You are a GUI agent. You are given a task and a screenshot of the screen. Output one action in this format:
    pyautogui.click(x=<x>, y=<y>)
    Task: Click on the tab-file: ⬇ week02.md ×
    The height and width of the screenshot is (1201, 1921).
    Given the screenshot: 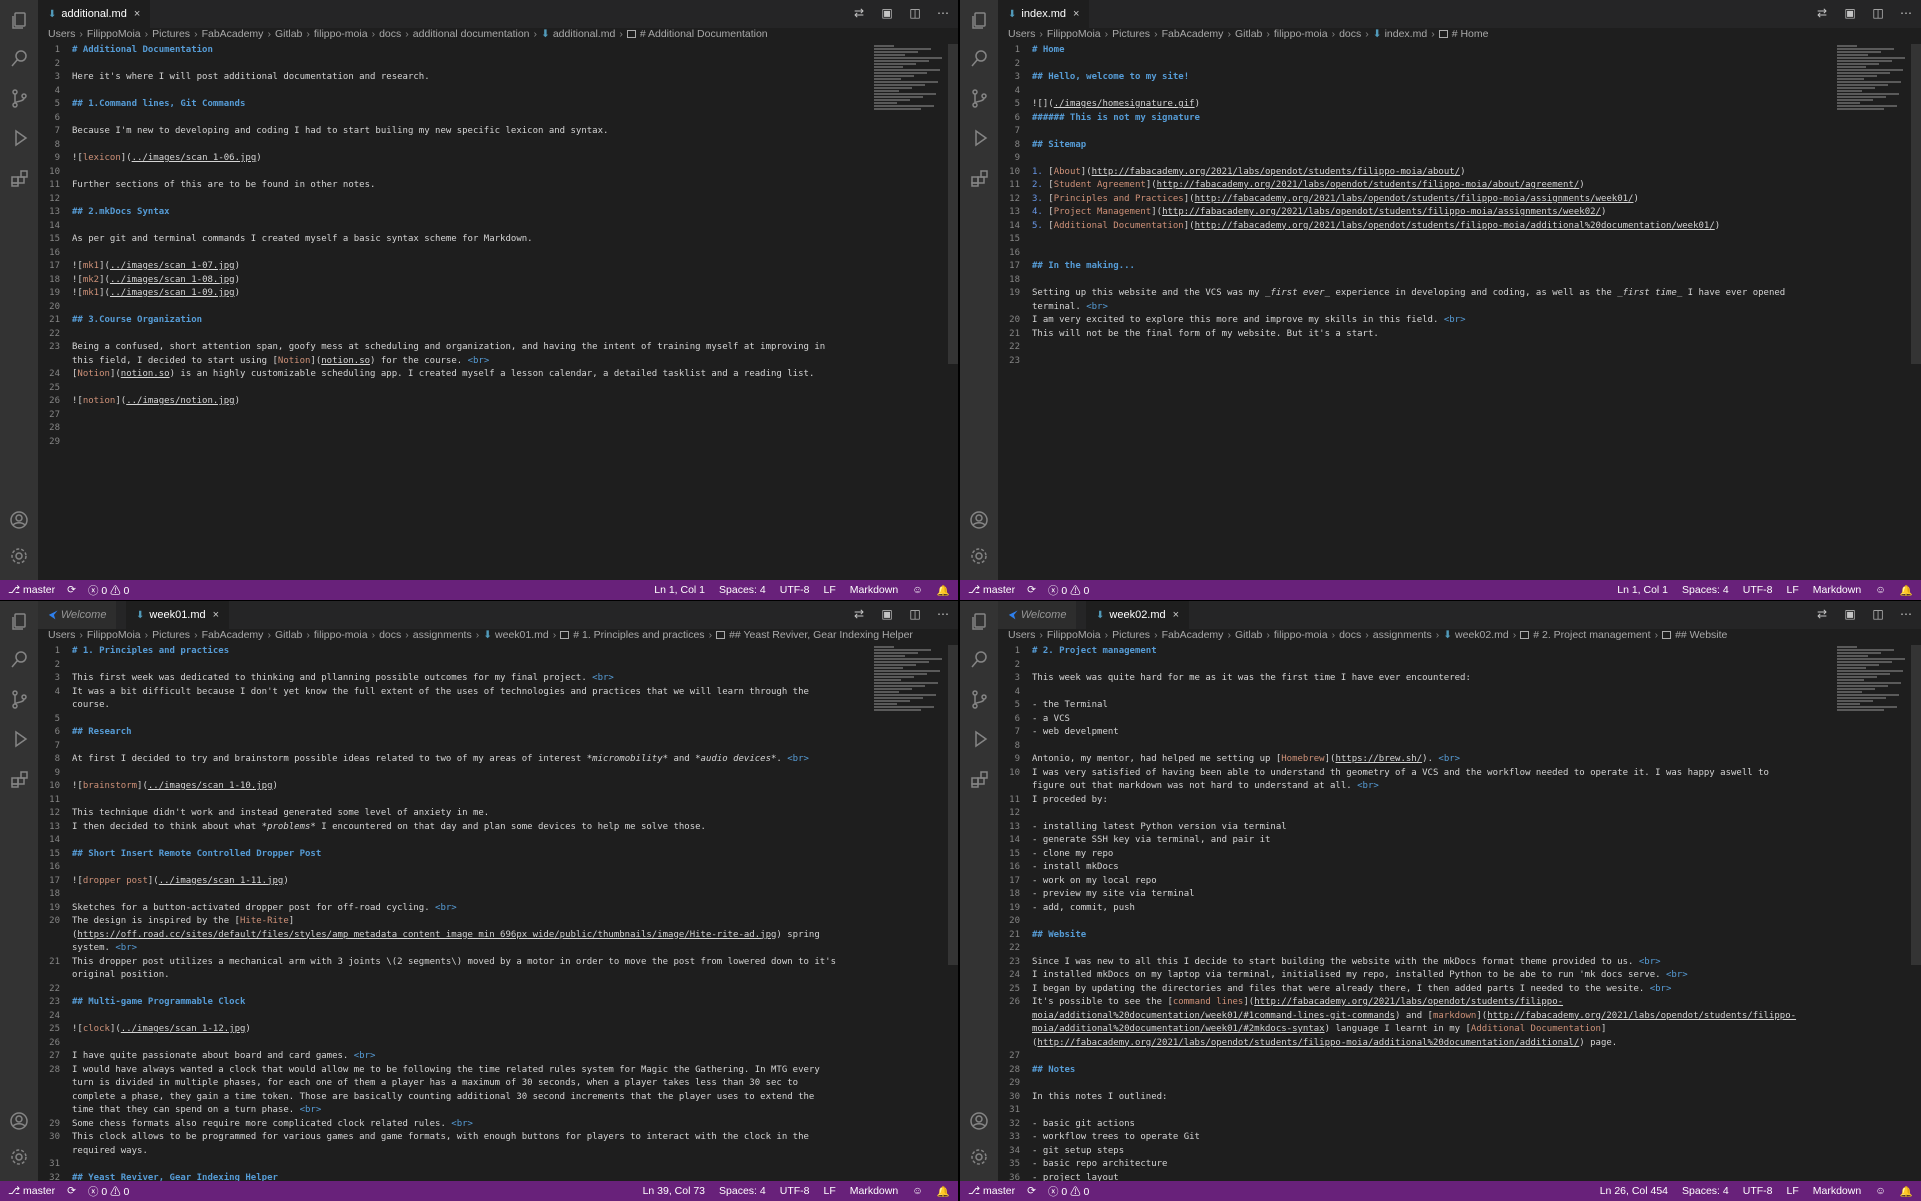 What is the action you would take?
    pyautogui.click(x=1138, y=615)
    